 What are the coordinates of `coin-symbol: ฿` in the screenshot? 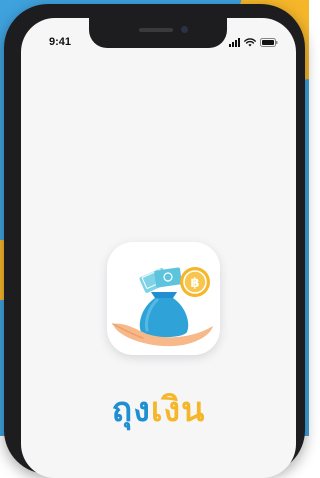 It's located at (194, 283).